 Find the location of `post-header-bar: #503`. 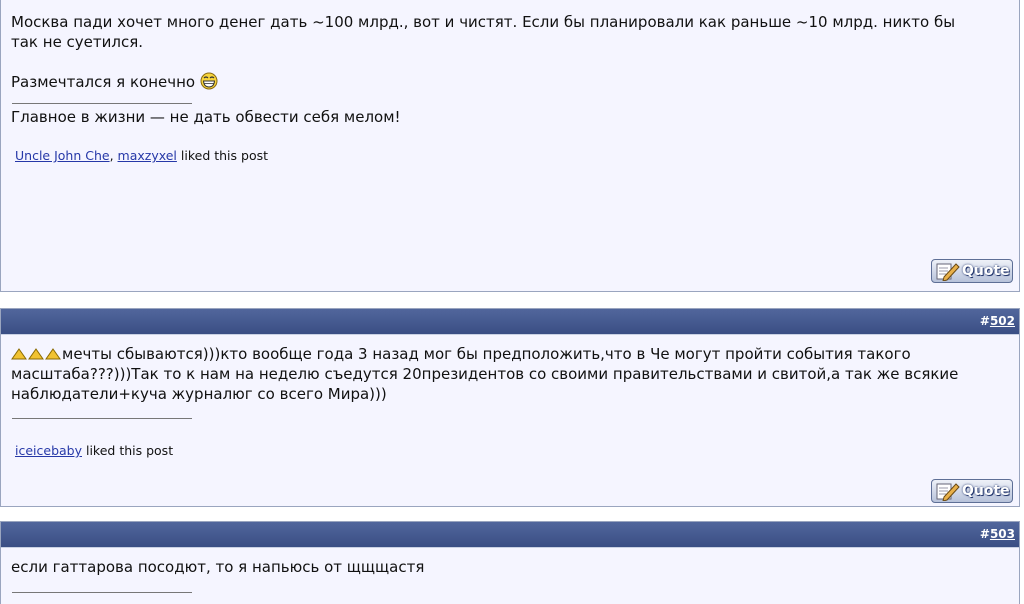

post-header-bar: #503 is located at coordinates (510, 535).